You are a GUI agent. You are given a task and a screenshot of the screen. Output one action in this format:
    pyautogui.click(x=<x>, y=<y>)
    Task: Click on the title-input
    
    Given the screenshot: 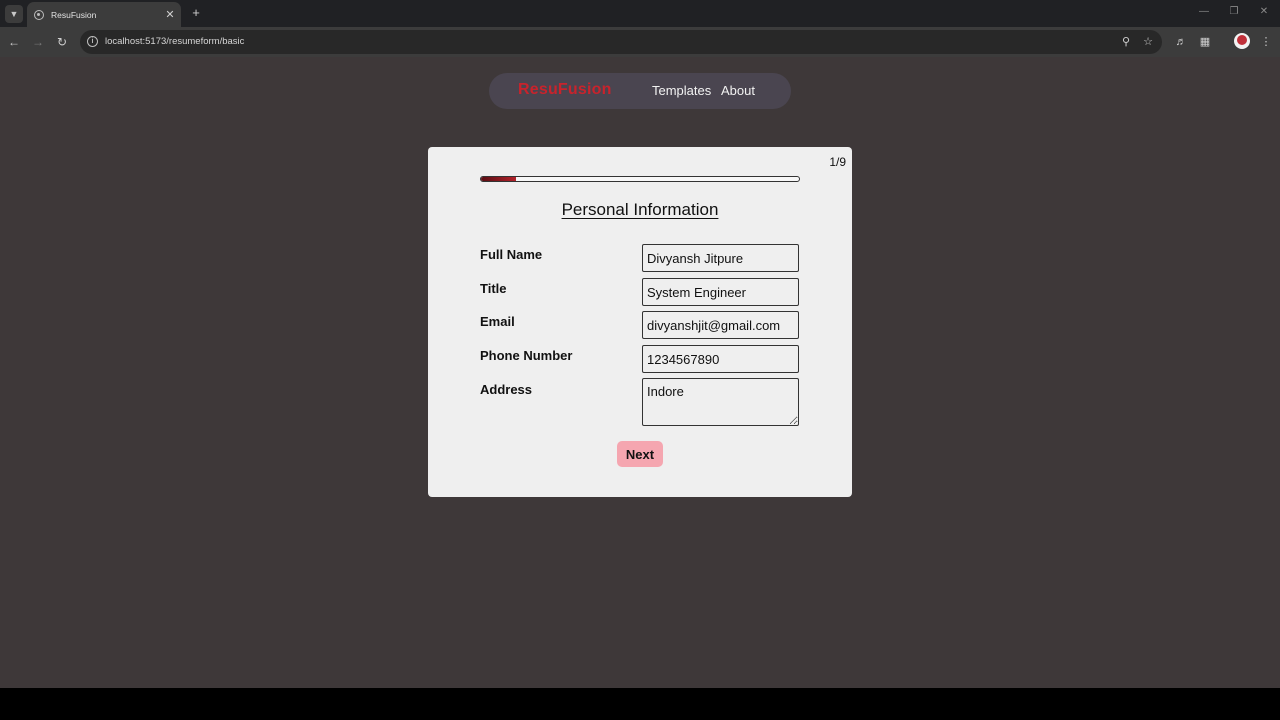 What is the action you would take?
    pyautogui.click(x=720, y=292)
    